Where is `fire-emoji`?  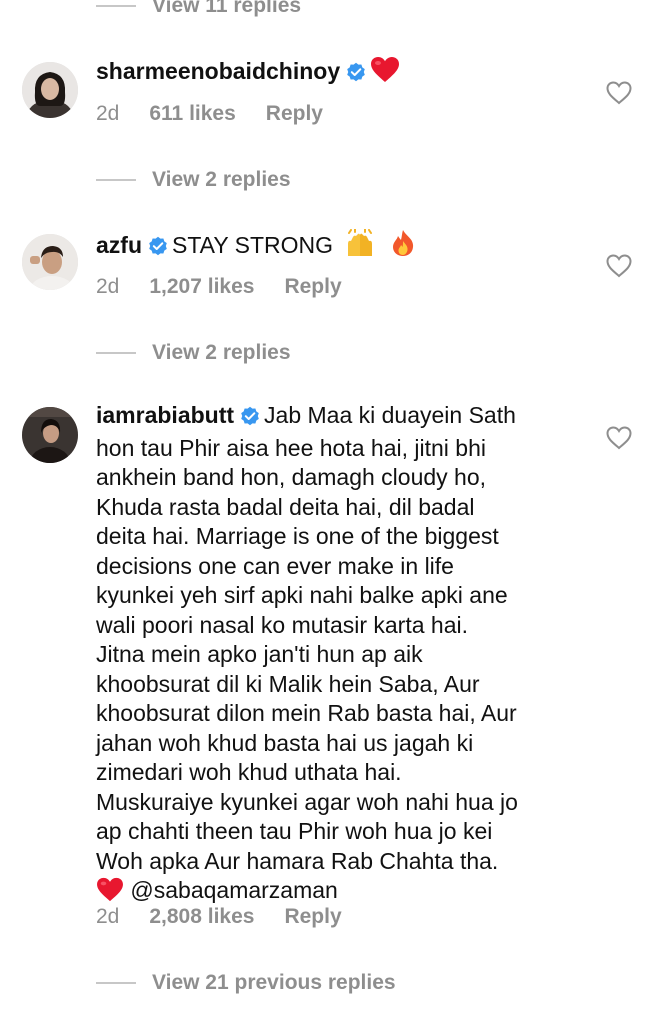
fire-emoji is located at coordinates (403, 247).